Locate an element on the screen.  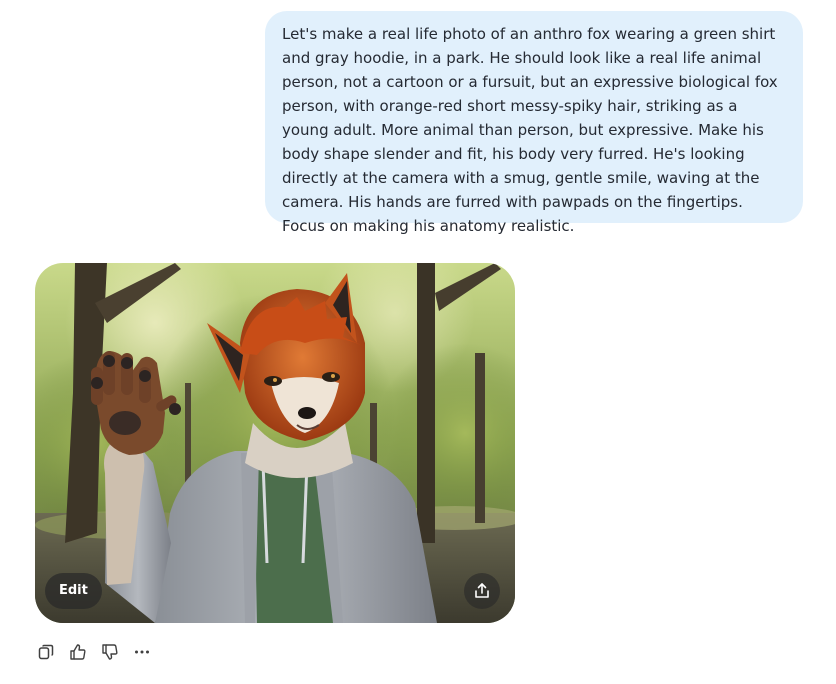
message-actions is located at coordinates (99, 652).